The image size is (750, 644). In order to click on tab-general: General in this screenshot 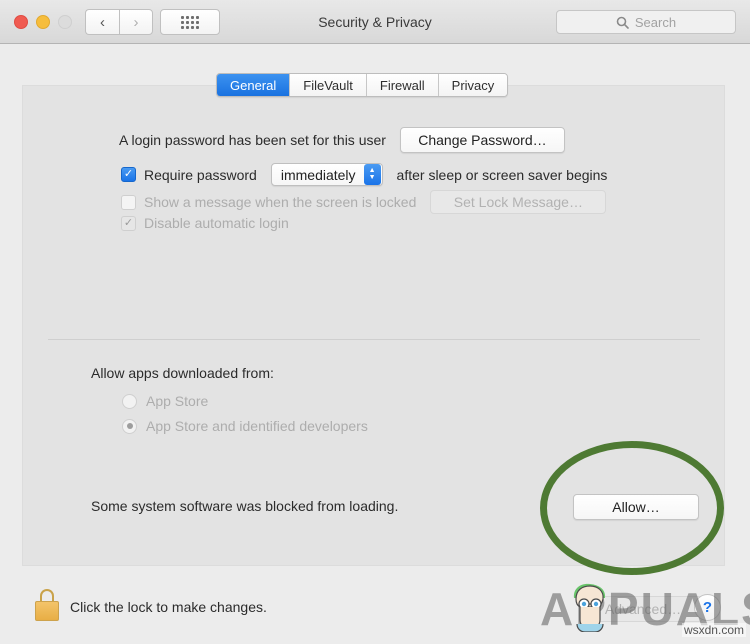, I will do `click(254, 85)`.